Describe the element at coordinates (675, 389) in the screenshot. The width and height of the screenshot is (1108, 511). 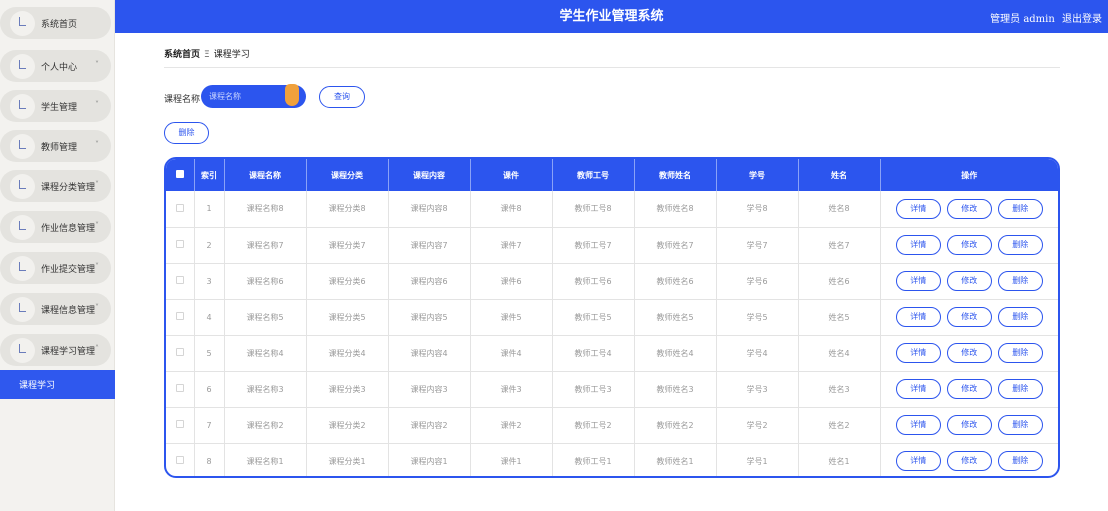
I see `cell-teacher-name: 教师姓名3` at that location.